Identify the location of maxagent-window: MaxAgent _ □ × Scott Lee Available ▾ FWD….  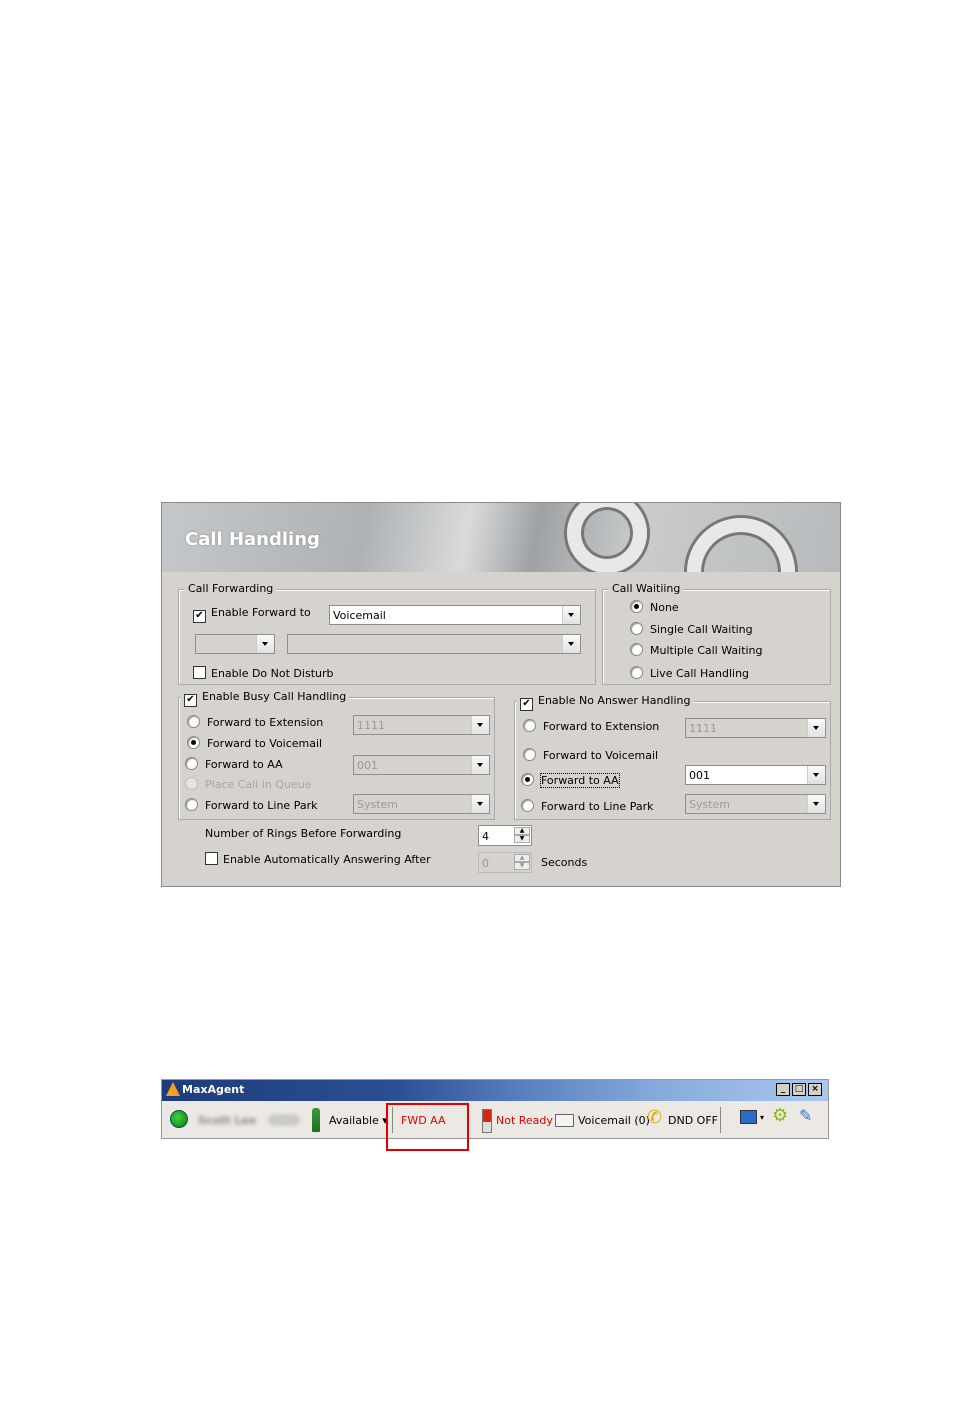
(495, 1109).